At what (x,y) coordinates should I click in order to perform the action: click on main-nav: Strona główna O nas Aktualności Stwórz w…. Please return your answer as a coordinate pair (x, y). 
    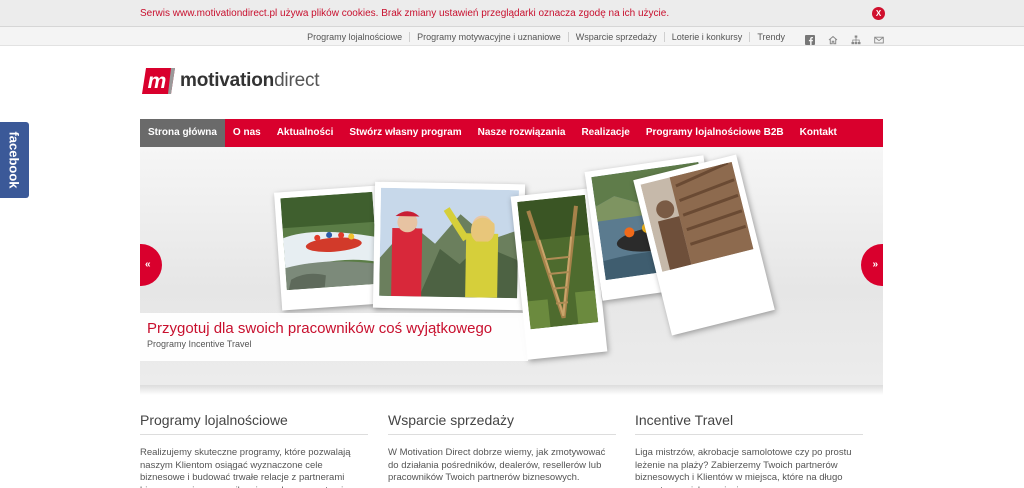
    Looking at the image, I should click on (511, 133).